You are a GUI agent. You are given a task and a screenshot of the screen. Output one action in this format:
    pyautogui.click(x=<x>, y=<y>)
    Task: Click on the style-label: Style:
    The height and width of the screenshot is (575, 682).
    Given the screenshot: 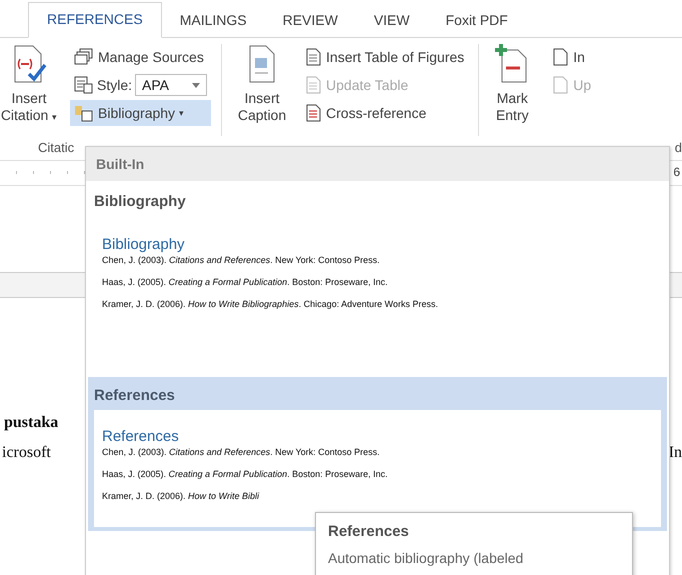 What is the action you would take?
    pyautogui.click(x=114, y=85)
    